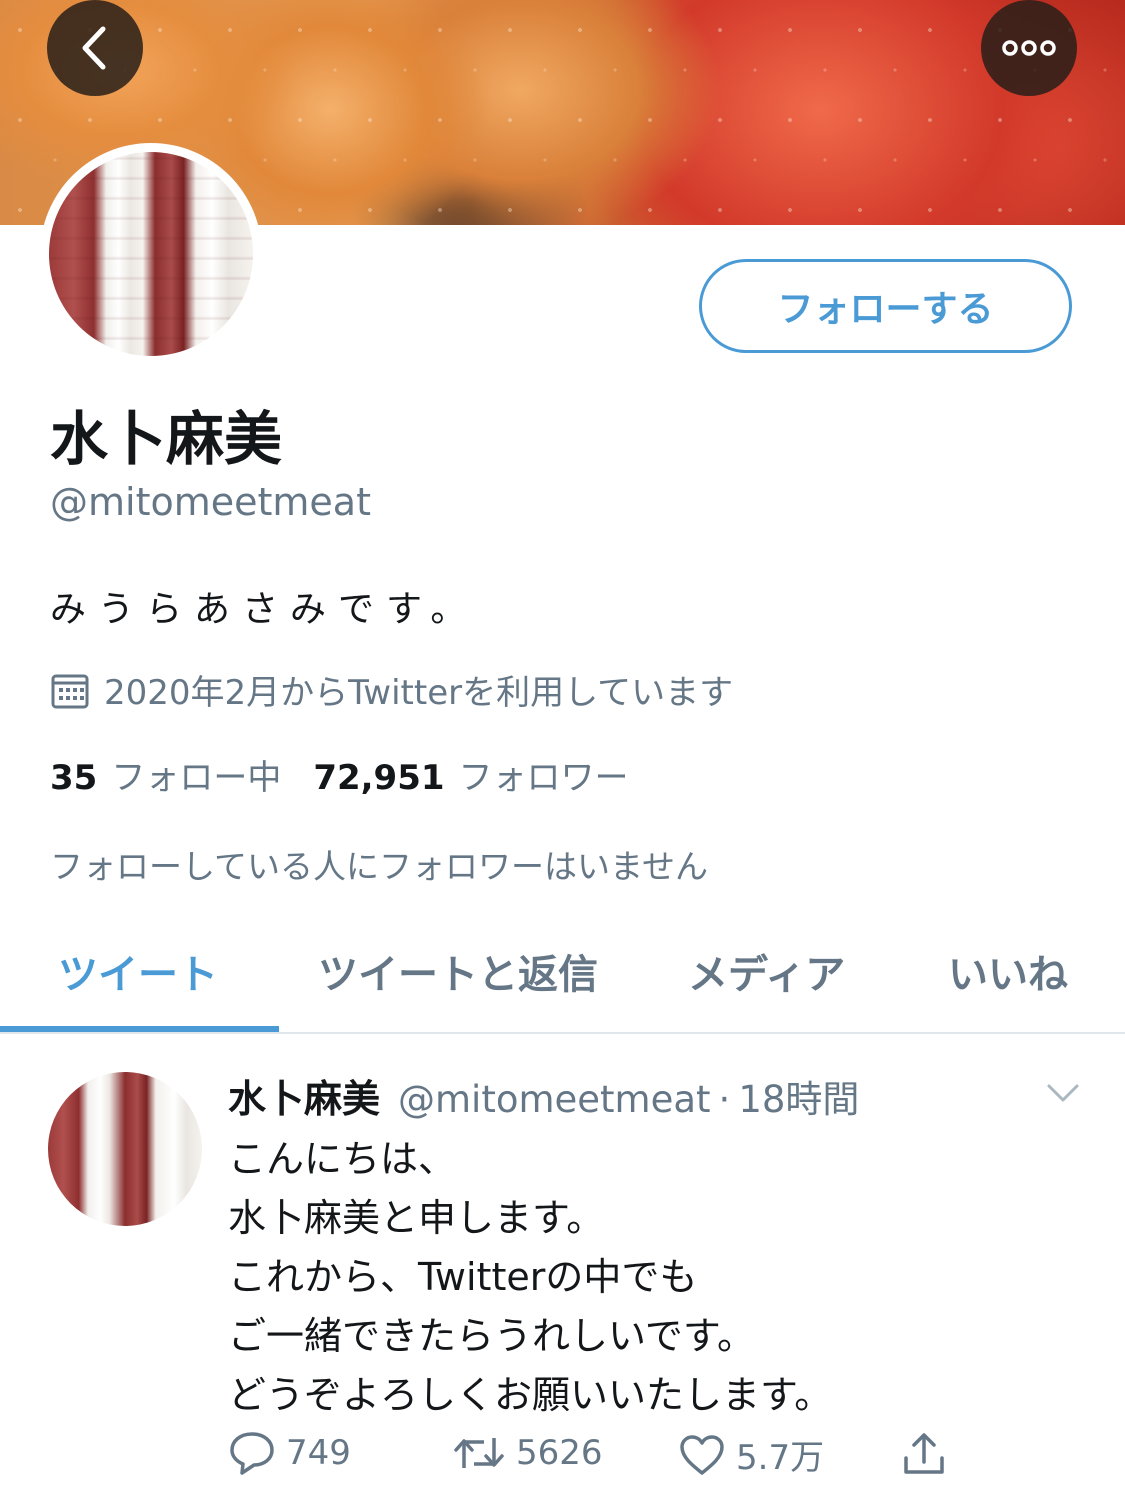 The width and height of the screenshot is (1125, 1505). Describe the element at coordinates (780, 1458) in the screenshot. I see `like-count: 5.7万` at that location.